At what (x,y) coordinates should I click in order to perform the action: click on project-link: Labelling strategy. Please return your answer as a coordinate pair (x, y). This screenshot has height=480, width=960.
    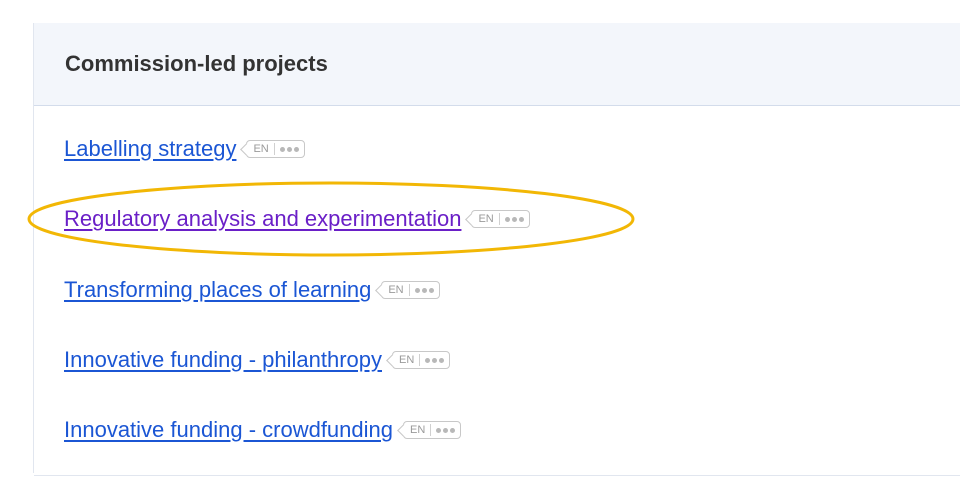
    Looking at the image, I should click on (150, 149).